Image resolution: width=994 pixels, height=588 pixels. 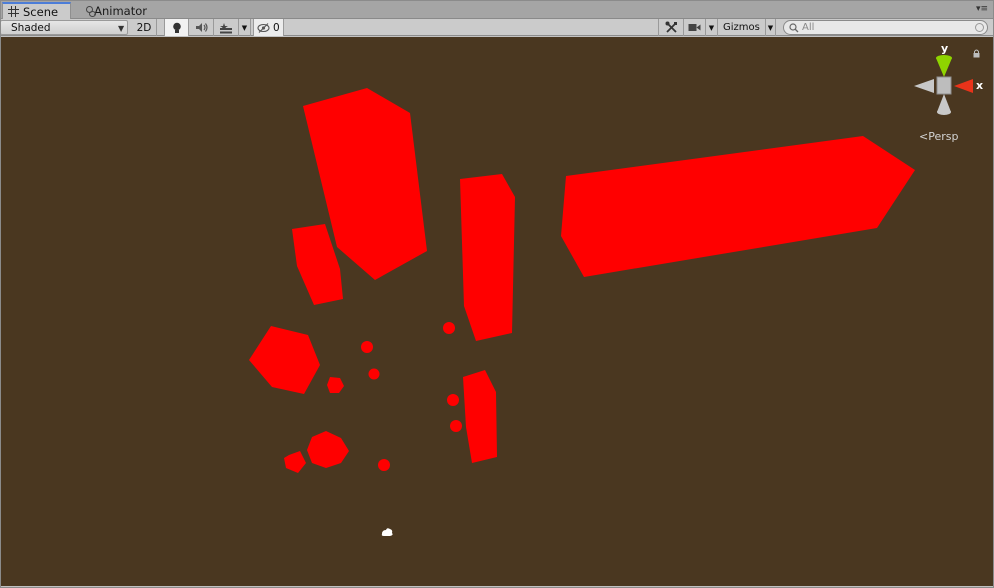 What do you see at coordinates (794, 27) in the screenshot?
I see `search-icon` at bounding box center [794, 27].